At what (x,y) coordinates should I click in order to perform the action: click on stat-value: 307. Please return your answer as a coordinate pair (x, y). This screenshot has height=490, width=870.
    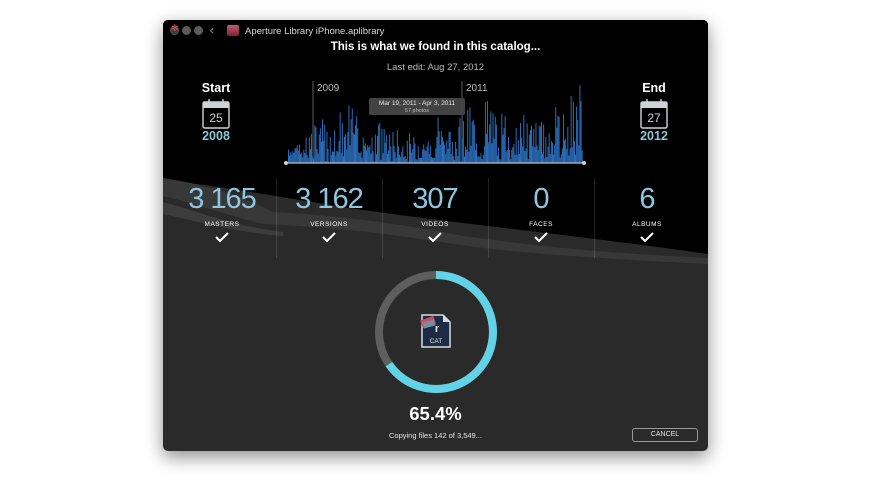
    Looking at the image, I should click on (435, 199).